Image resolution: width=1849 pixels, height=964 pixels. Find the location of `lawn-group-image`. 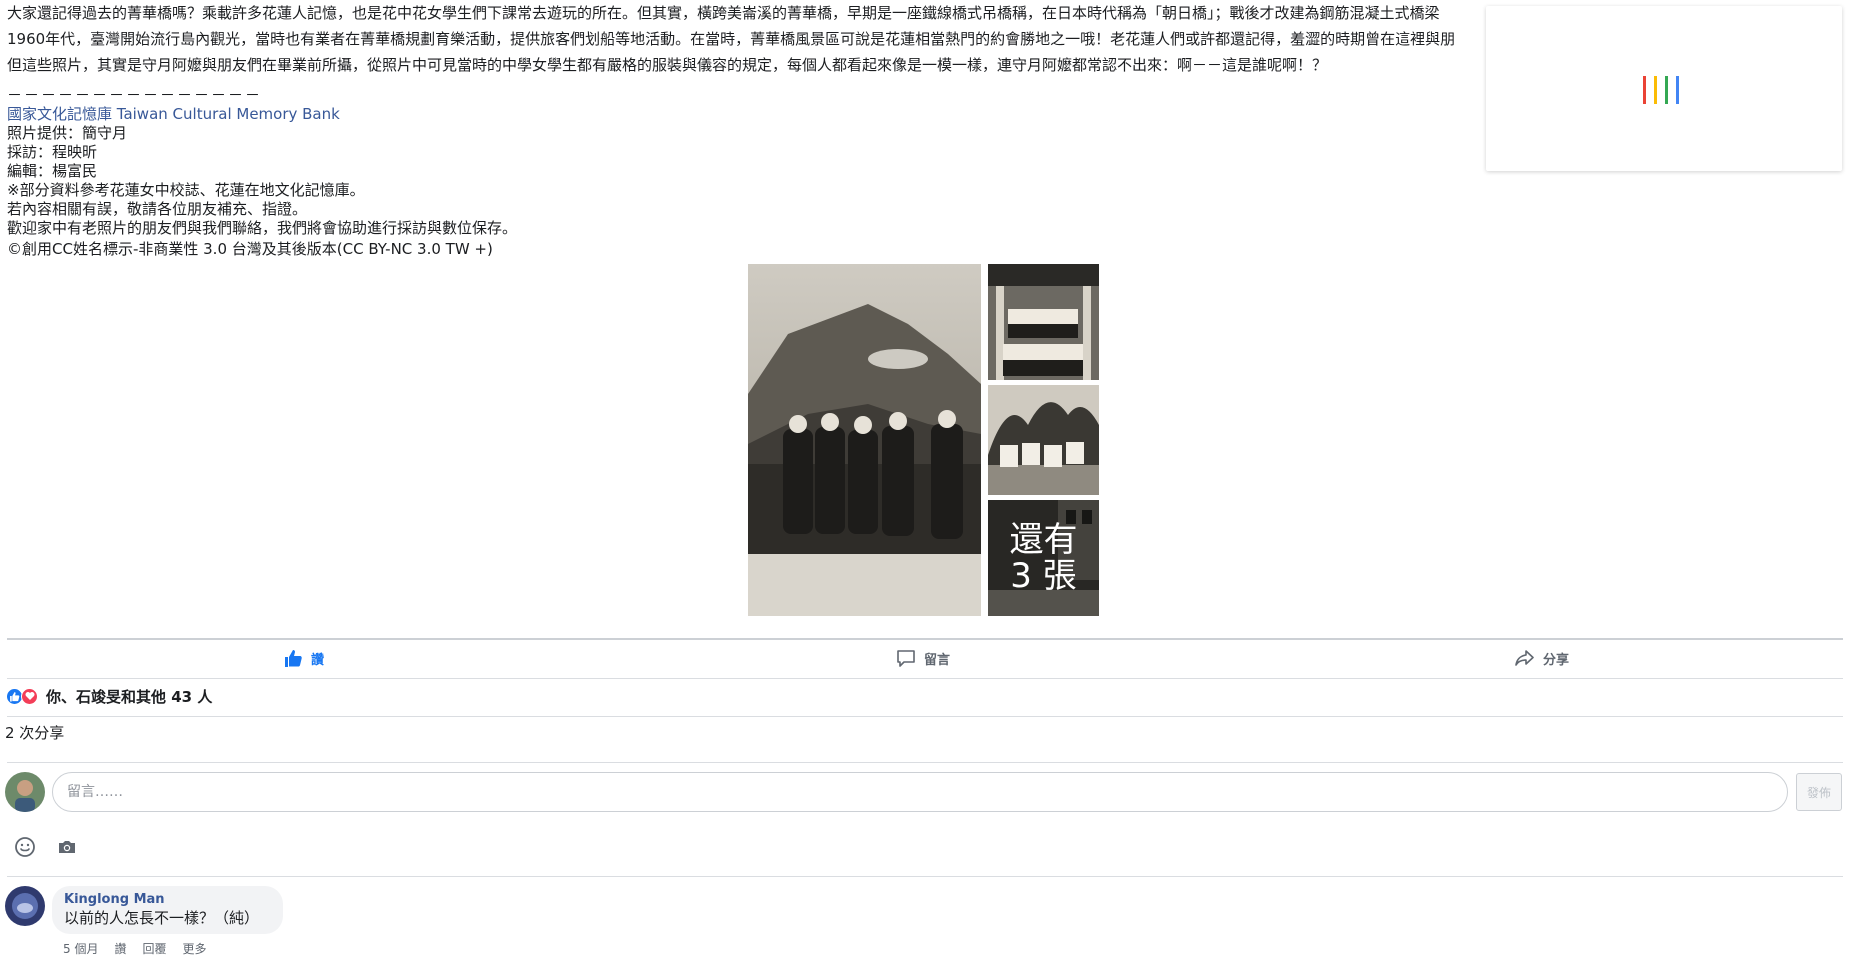

lawn-group-image is located at coordinates (1043, 440).